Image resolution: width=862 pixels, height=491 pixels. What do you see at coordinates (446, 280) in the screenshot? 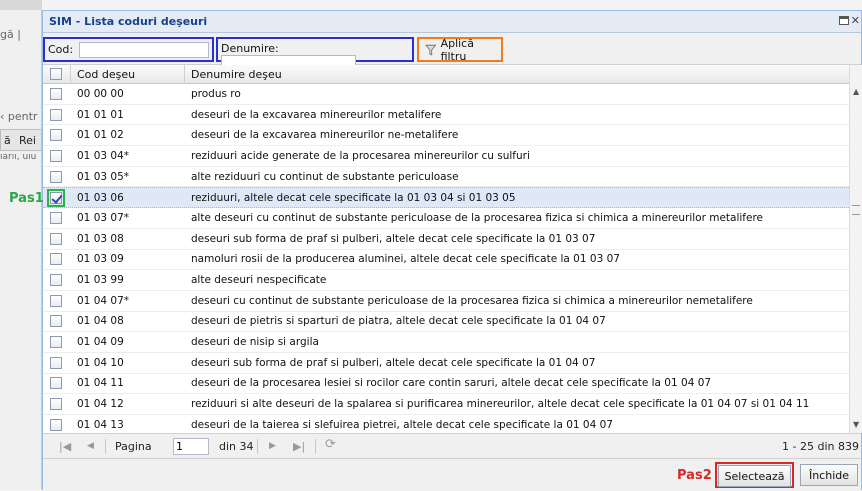
I see `table-row: 01 03 99 alte deseuri nespecificate` at bounding box center [446, 280].